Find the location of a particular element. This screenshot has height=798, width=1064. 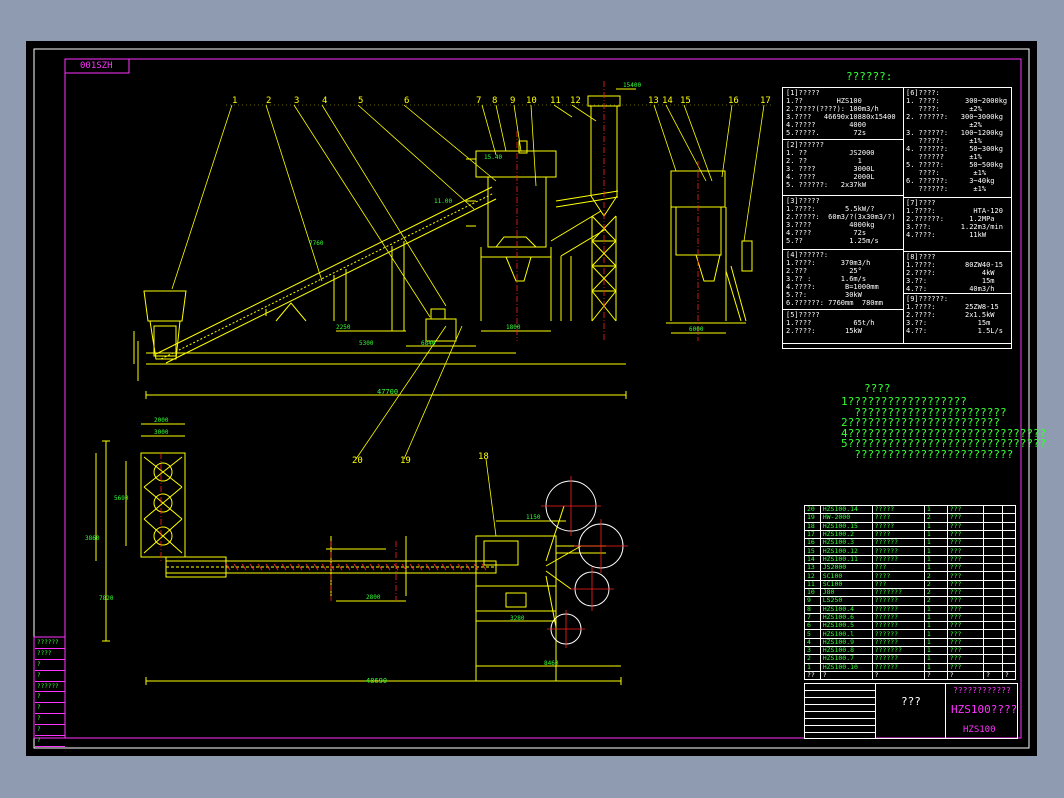

table-cell: 12 is located at coordinates (812, 576).